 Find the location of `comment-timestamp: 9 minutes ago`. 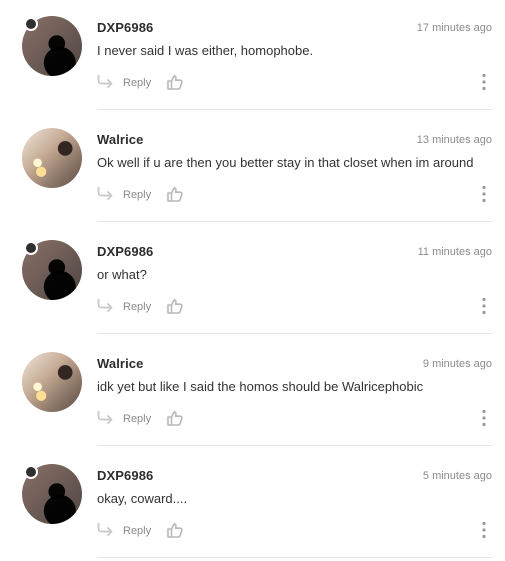

comment-timestamp: 9 minutes ago is located at coordinates (457, 364).